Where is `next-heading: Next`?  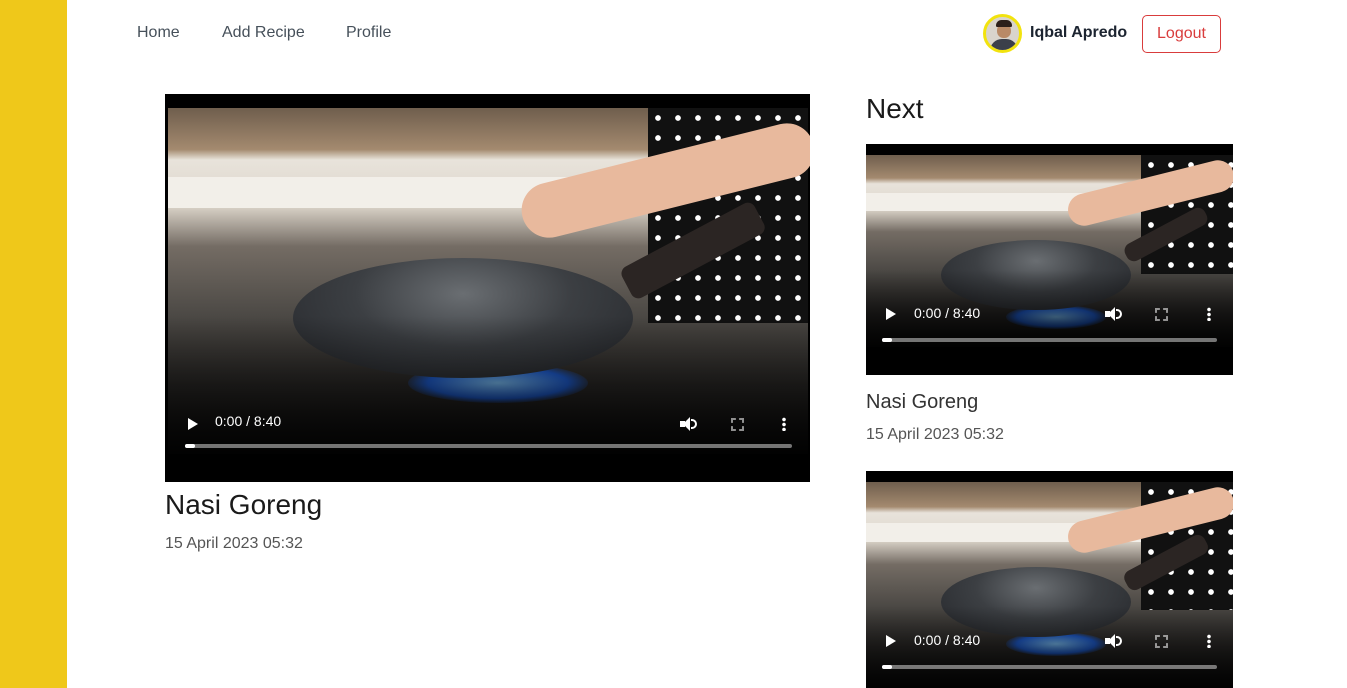 next-heading: Next is located at coordinates (895, 108).